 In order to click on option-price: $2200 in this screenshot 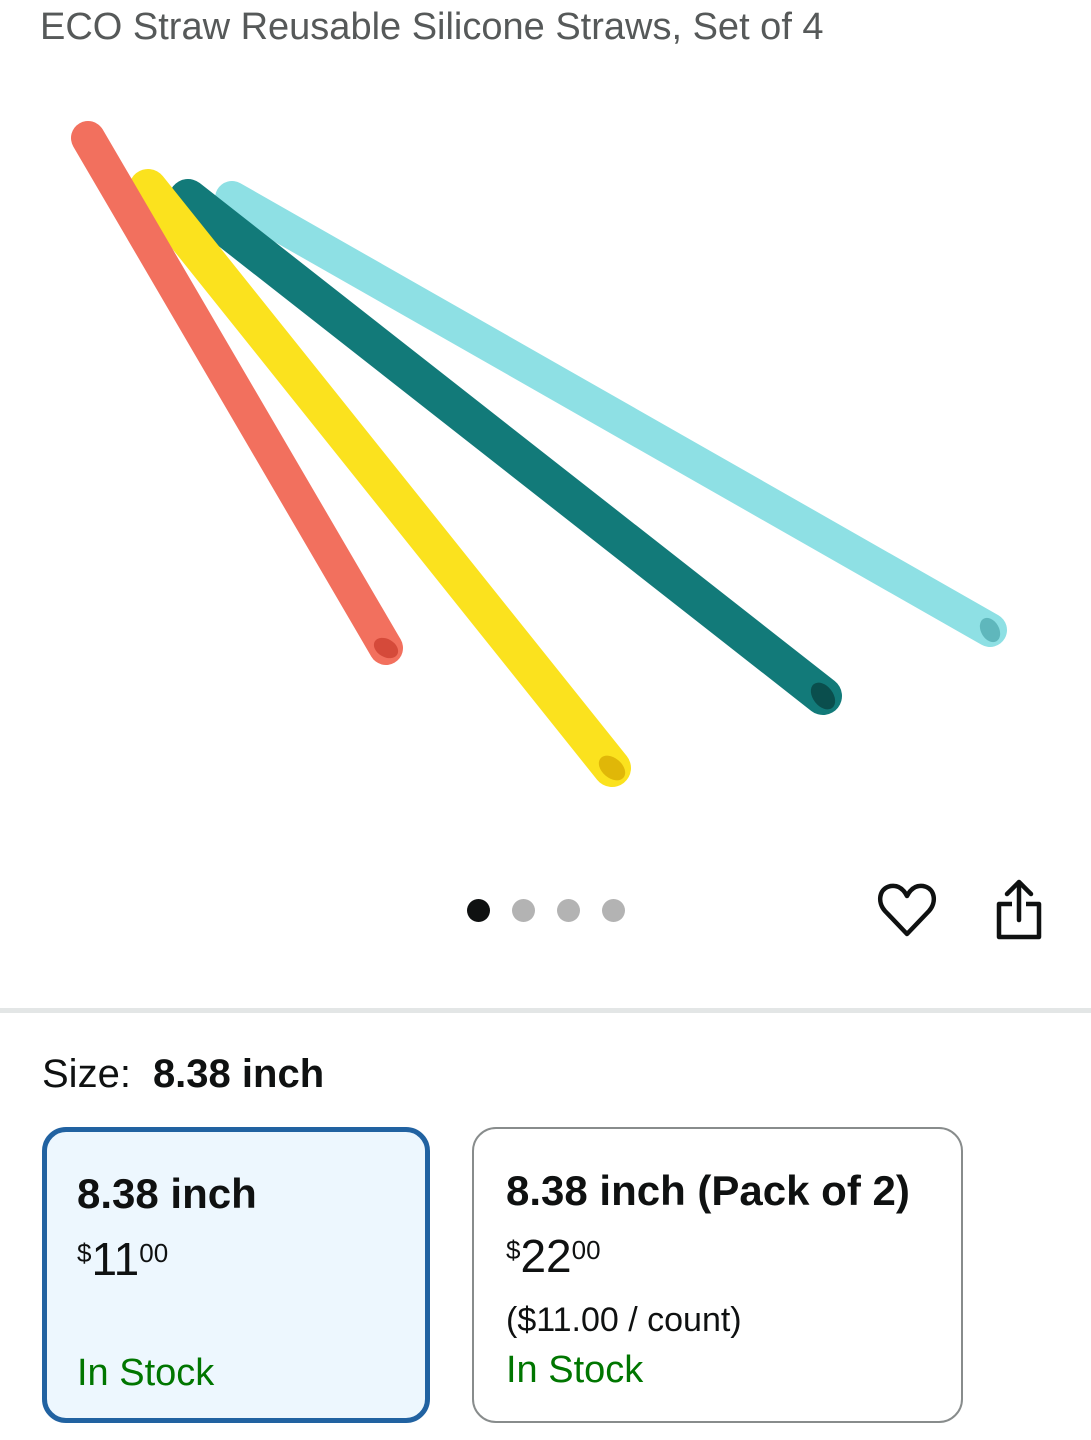, I will do `click(553, 1256)`.